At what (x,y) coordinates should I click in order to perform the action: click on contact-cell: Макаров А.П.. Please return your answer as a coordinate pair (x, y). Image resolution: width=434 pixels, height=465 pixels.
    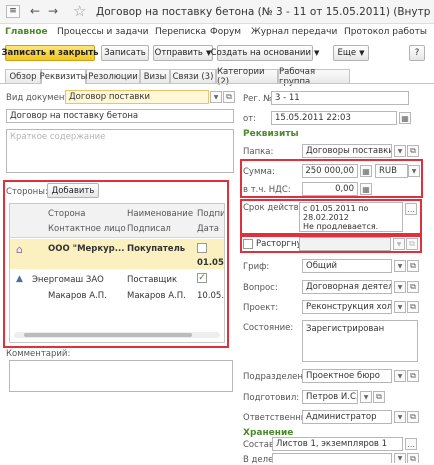
    Looking at the image, I should click on (77, 296).